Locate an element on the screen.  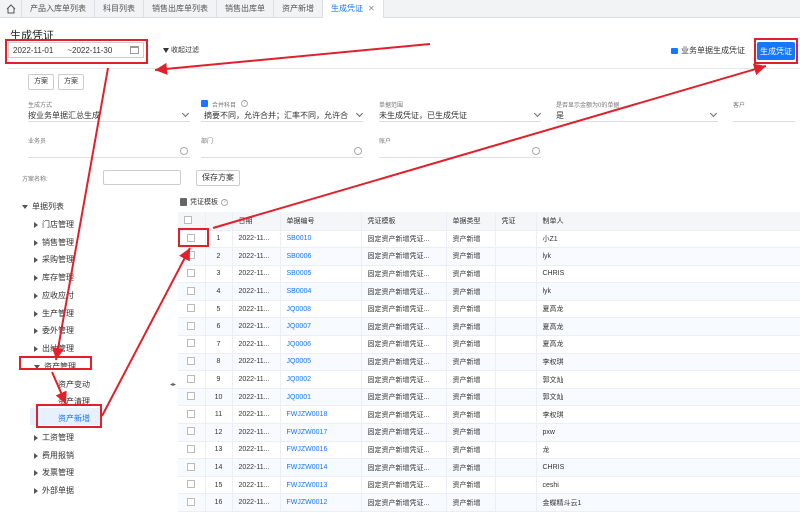
save-scheme-button: 保存方案 is located at coordinates (218, 178).